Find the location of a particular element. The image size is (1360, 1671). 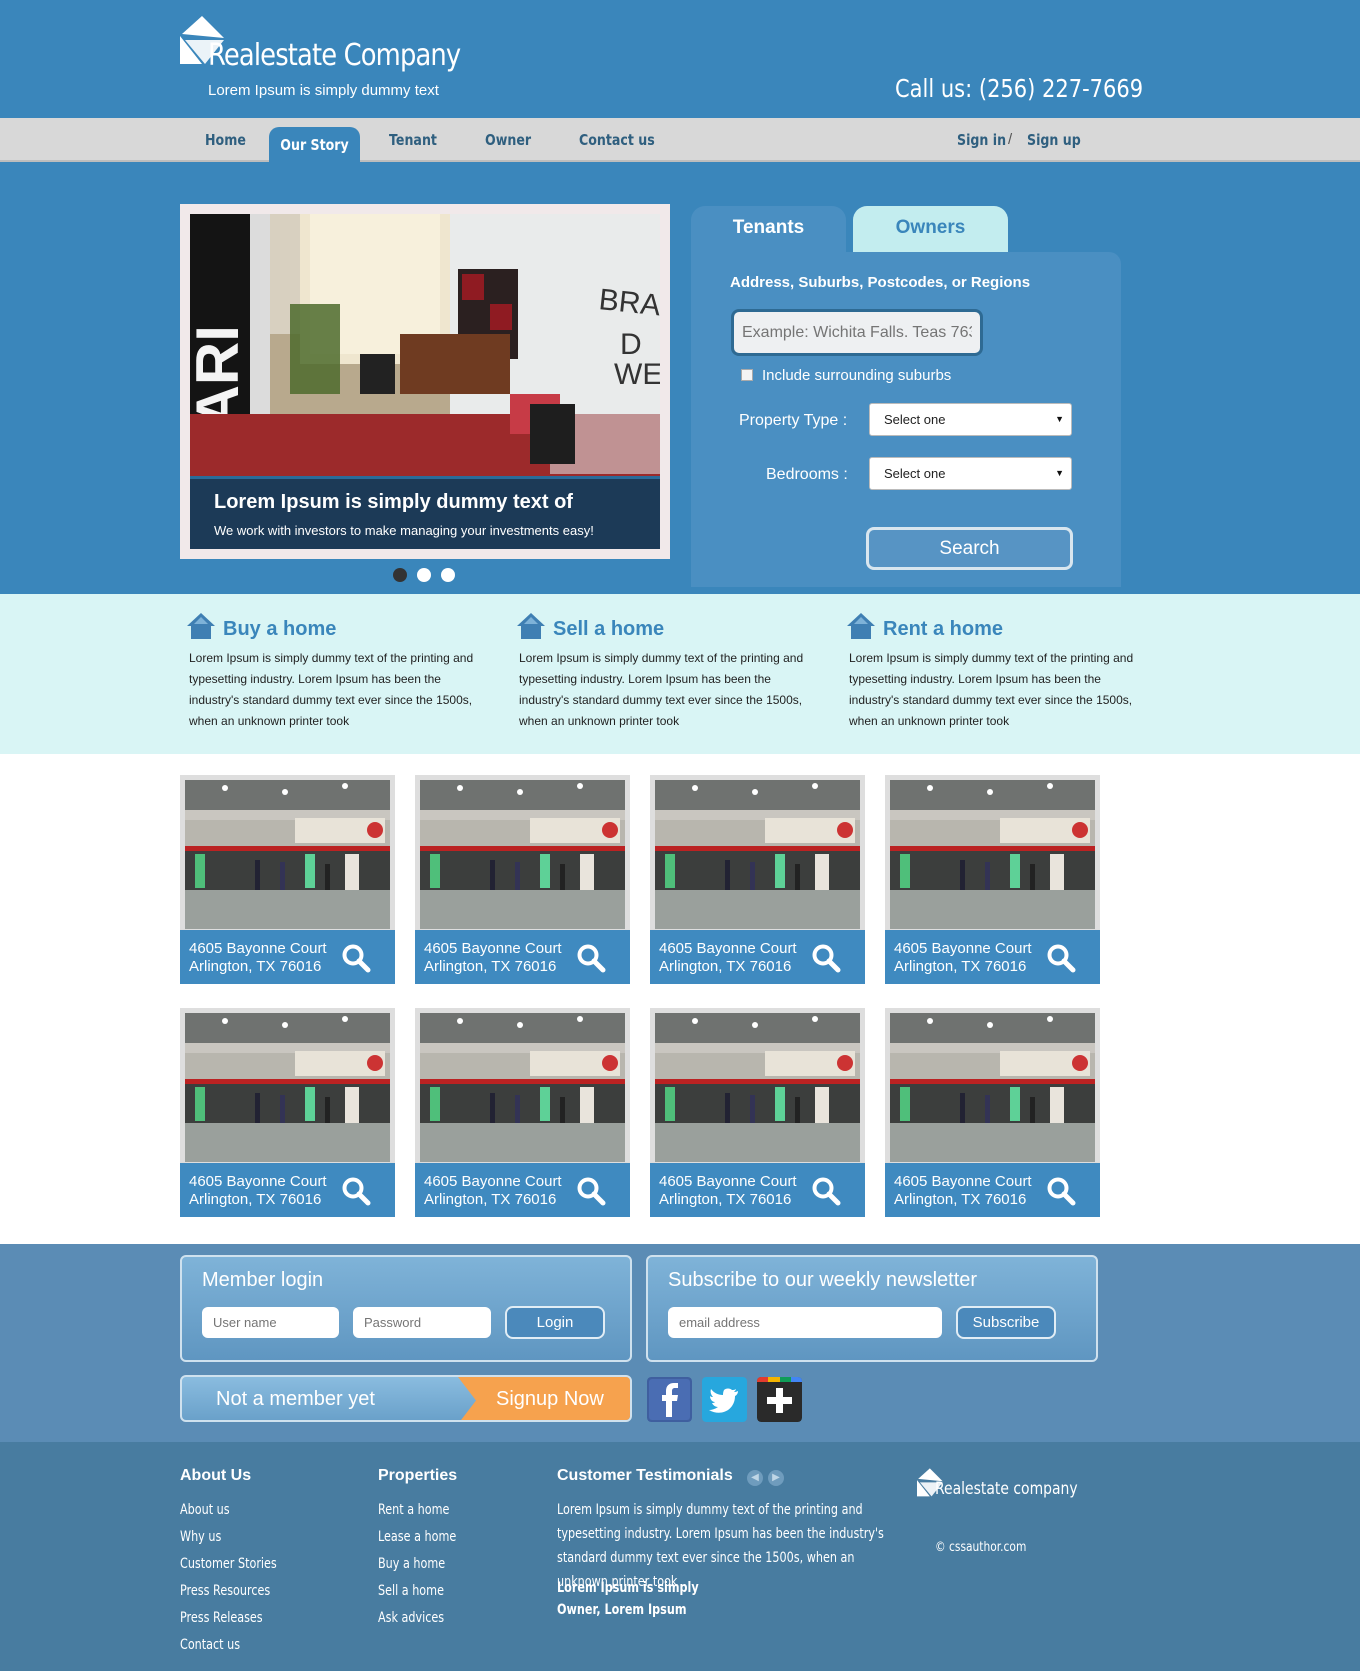

nav-owner: Owner is located at coordinates (508, 140).